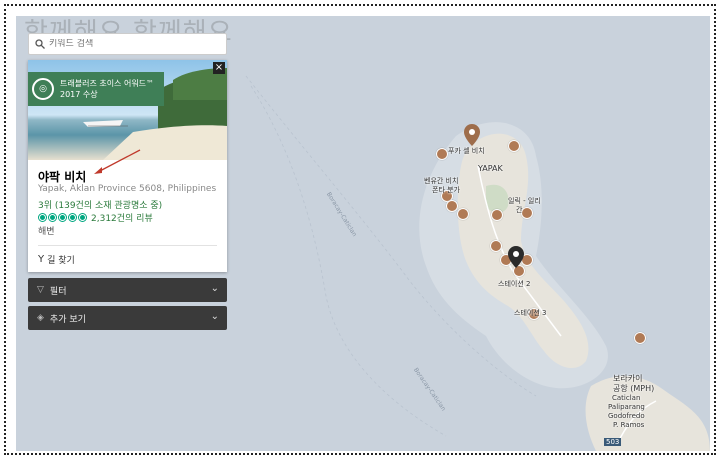  I want to click on map-label-puka: 푸카 셸 비치, so click(466, 151).